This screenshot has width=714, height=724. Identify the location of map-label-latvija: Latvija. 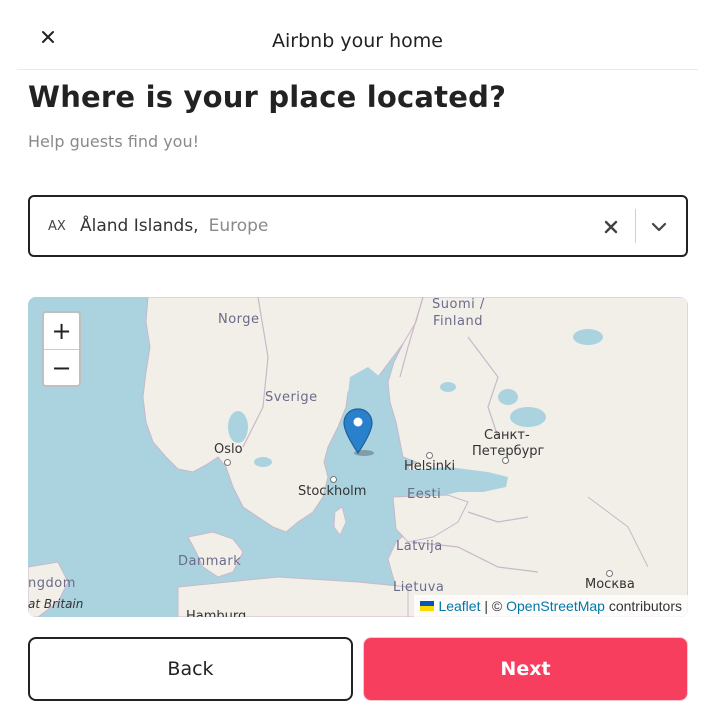
(419, 546).